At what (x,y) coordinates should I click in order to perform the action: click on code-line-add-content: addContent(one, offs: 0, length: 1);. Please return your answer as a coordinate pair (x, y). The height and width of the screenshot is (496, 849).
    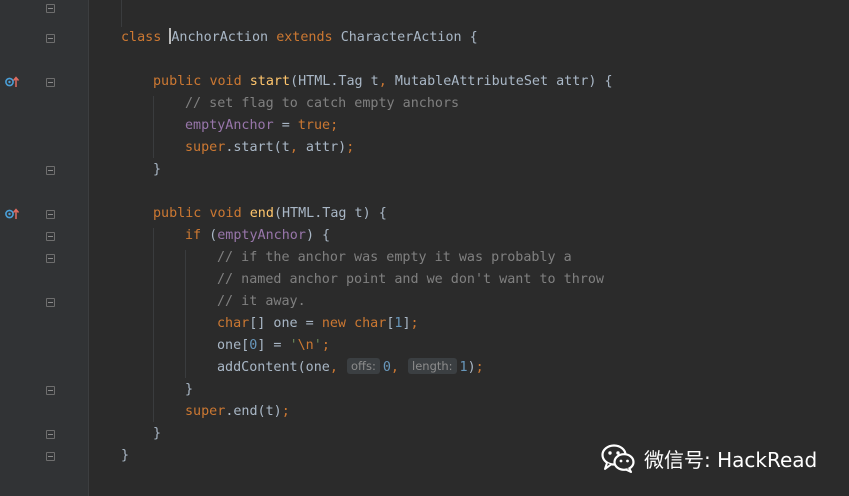
    Looking at the image, I should click on (350, 368).